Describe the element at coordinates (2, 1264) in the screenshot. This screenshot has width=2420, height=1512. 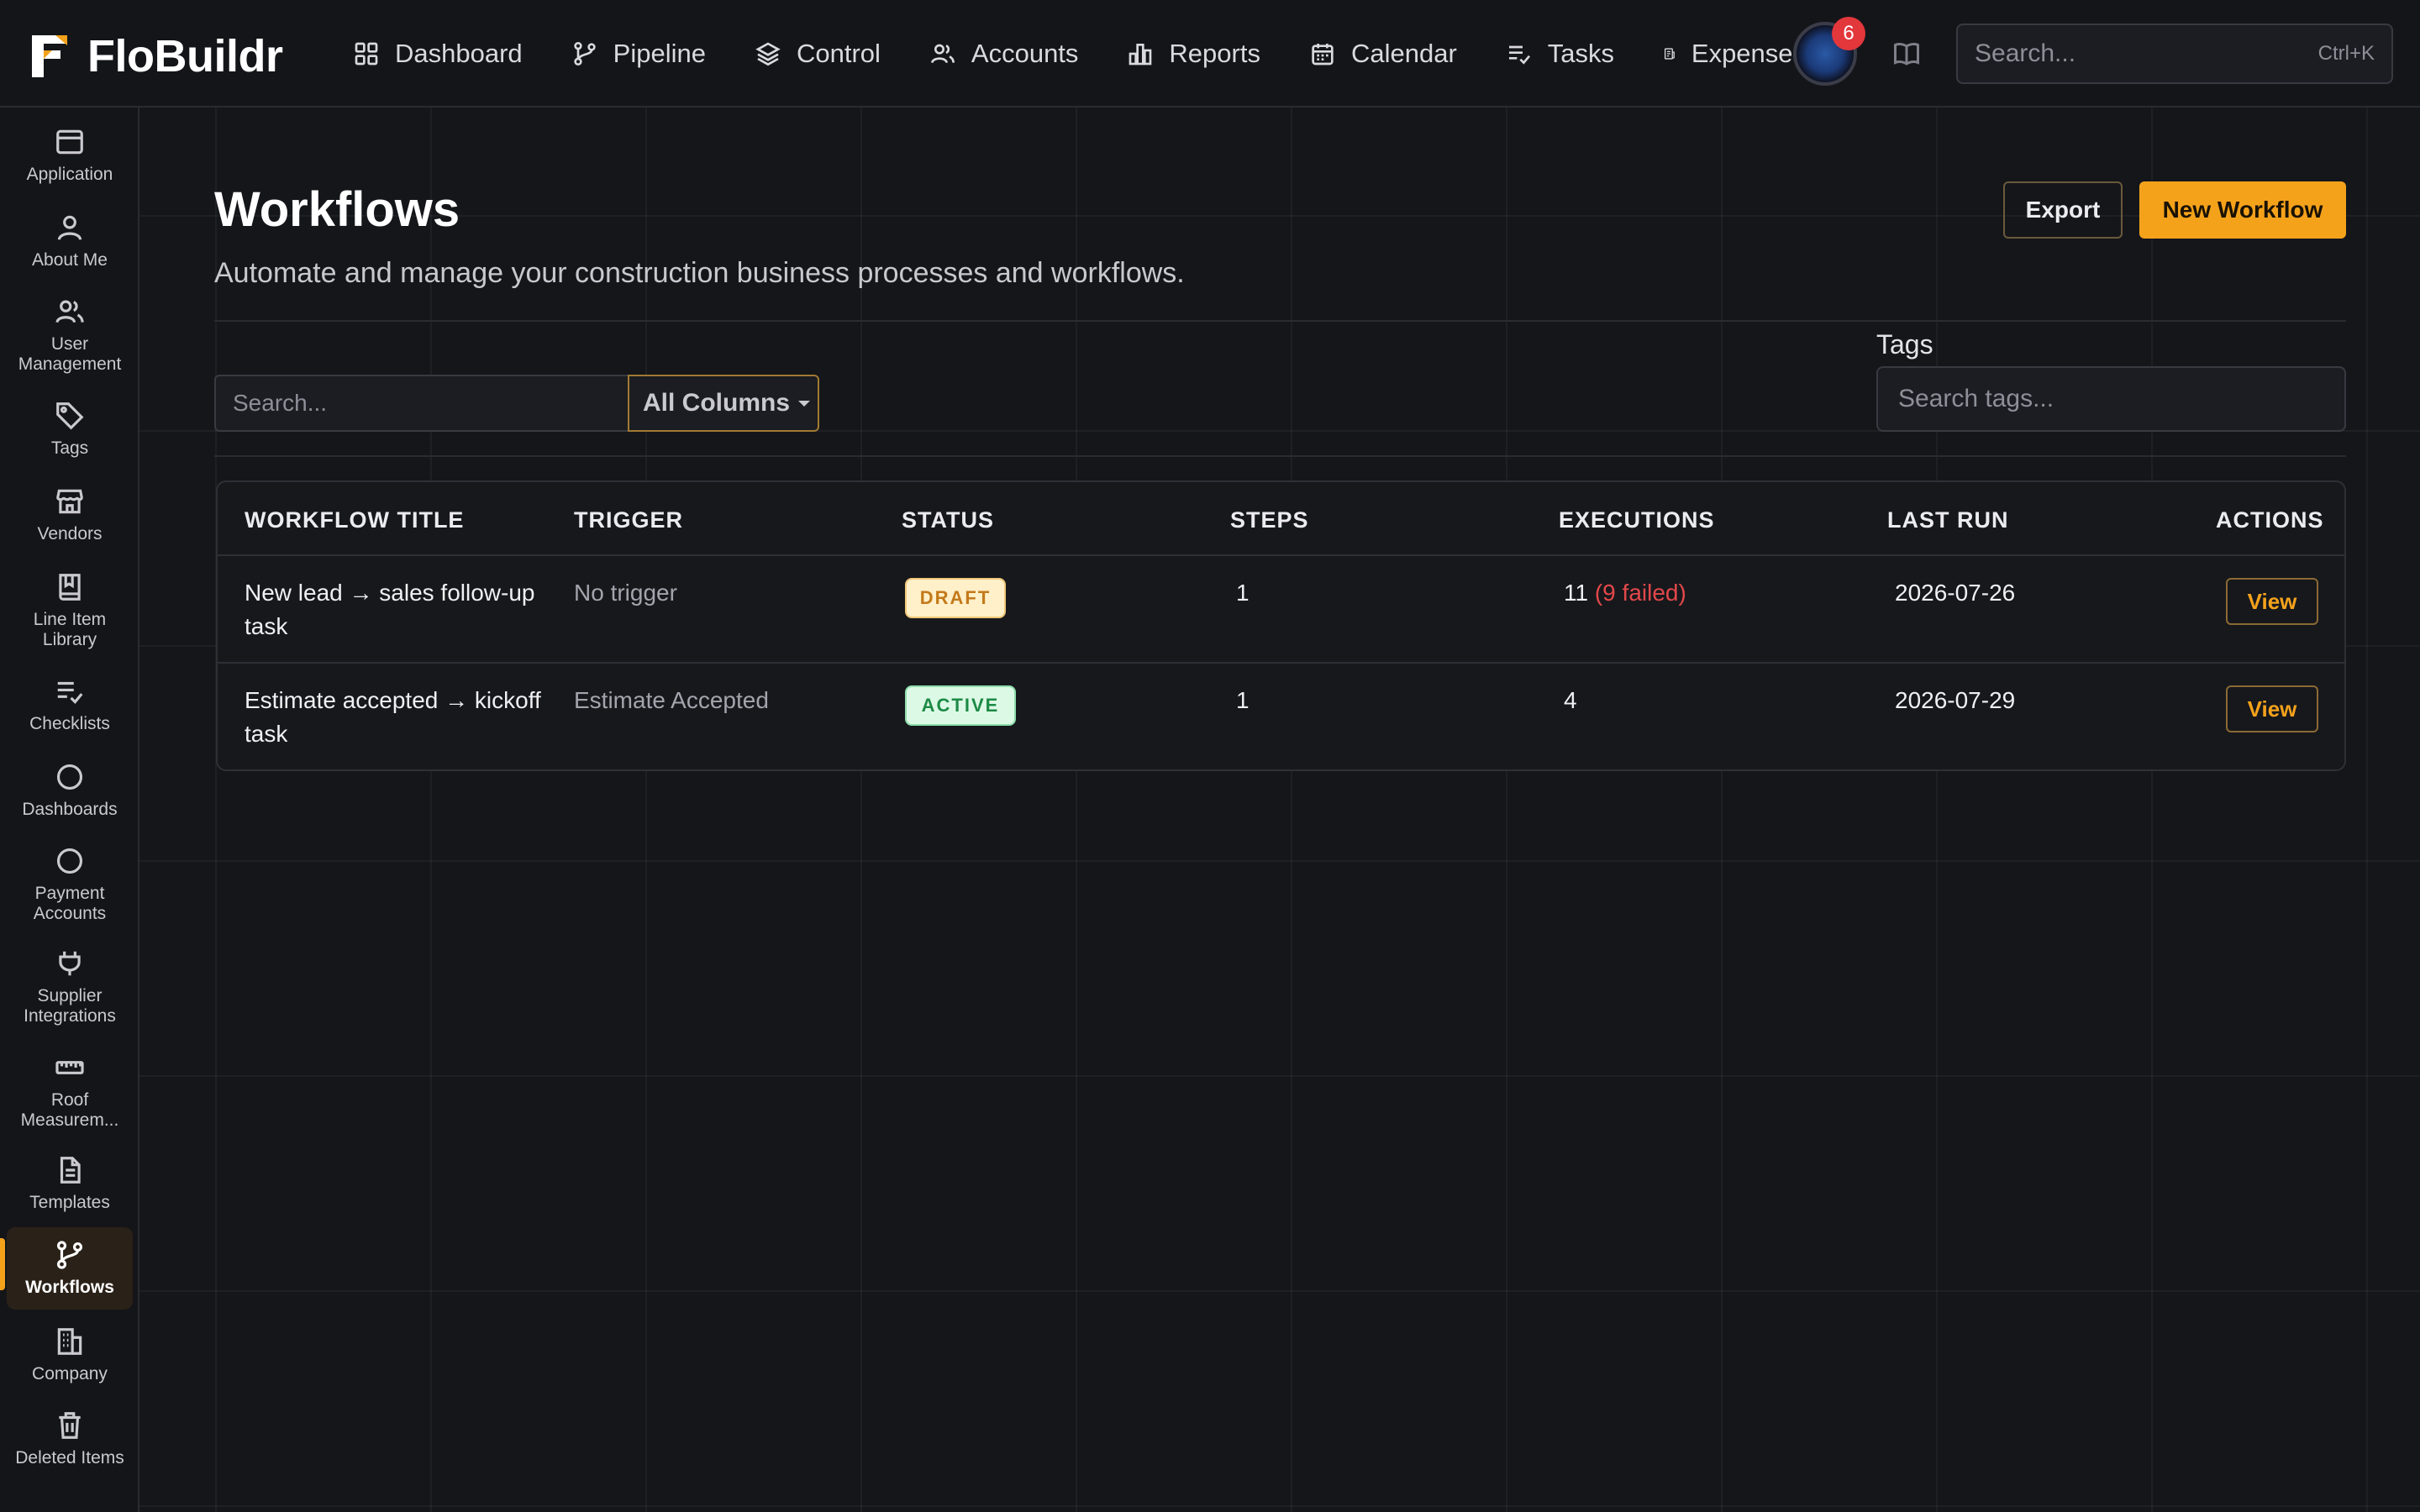
I see `active-indicator` at that location.